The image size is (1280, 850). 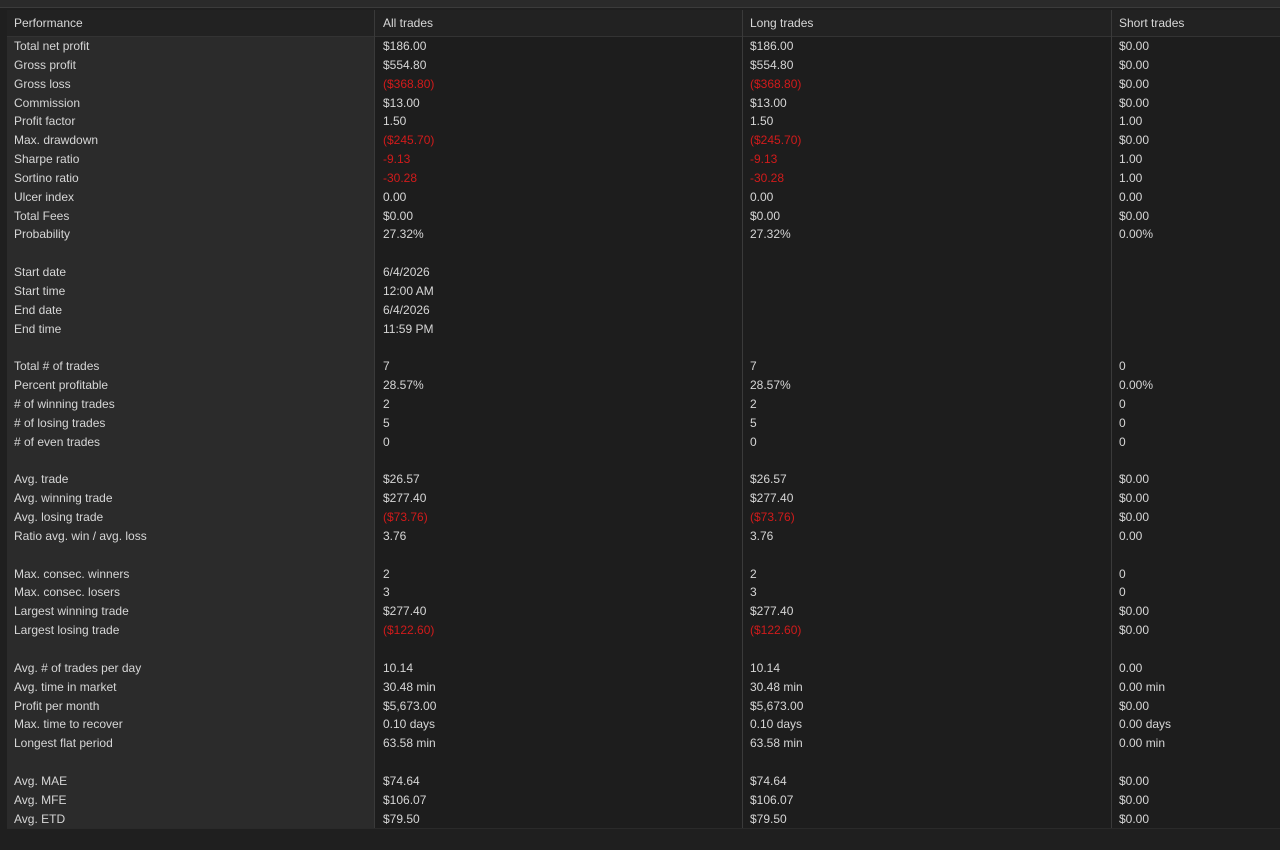 What do you see at coordinates (777, 705) in the screenshot?
I see `long-trades-value: $5,673.00` at bounding box center [777, 705].